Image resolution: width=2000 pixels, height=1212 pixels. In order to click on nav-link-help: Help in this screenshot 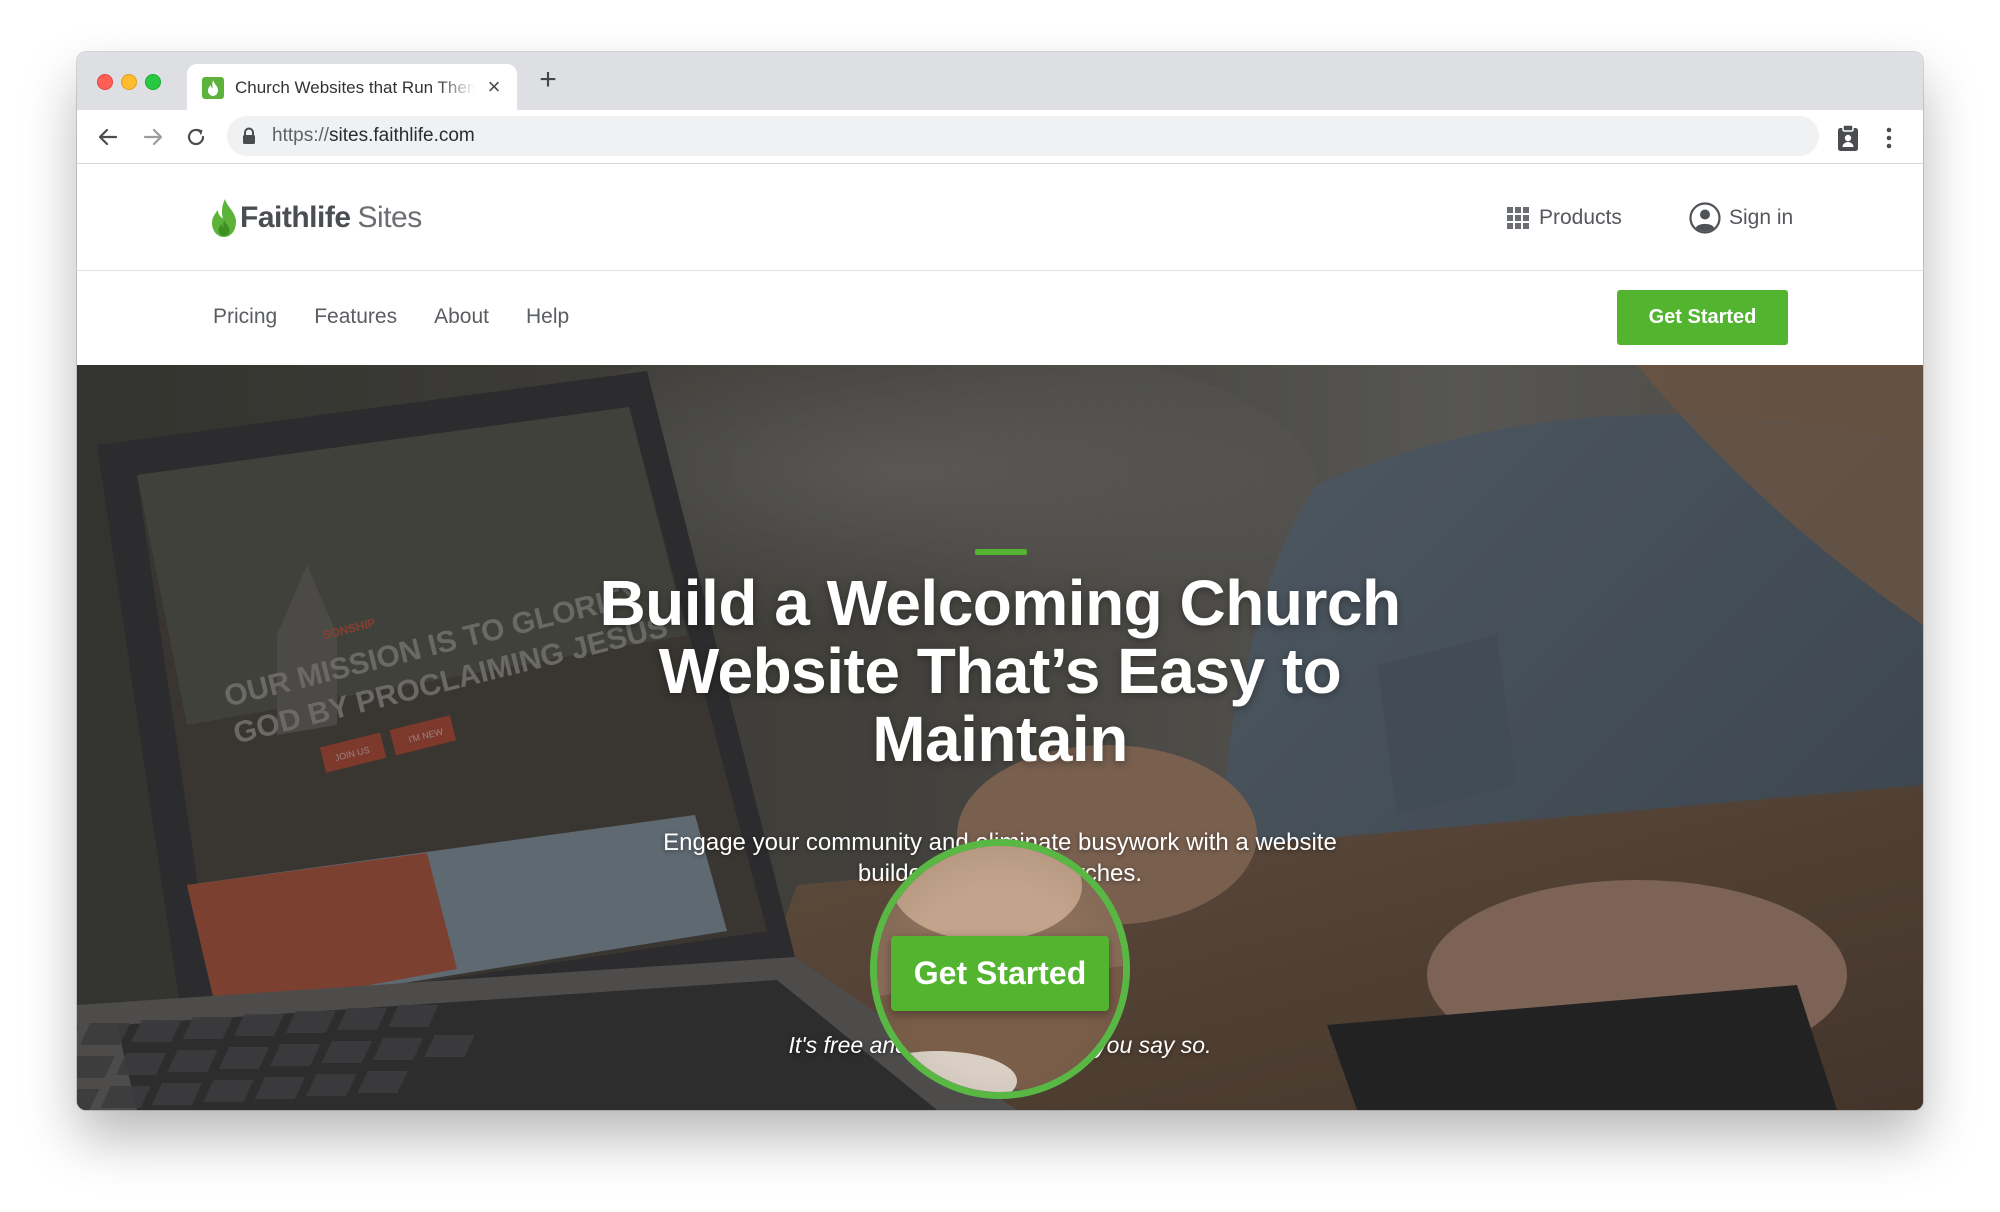, I will do `click(547, 317)`.